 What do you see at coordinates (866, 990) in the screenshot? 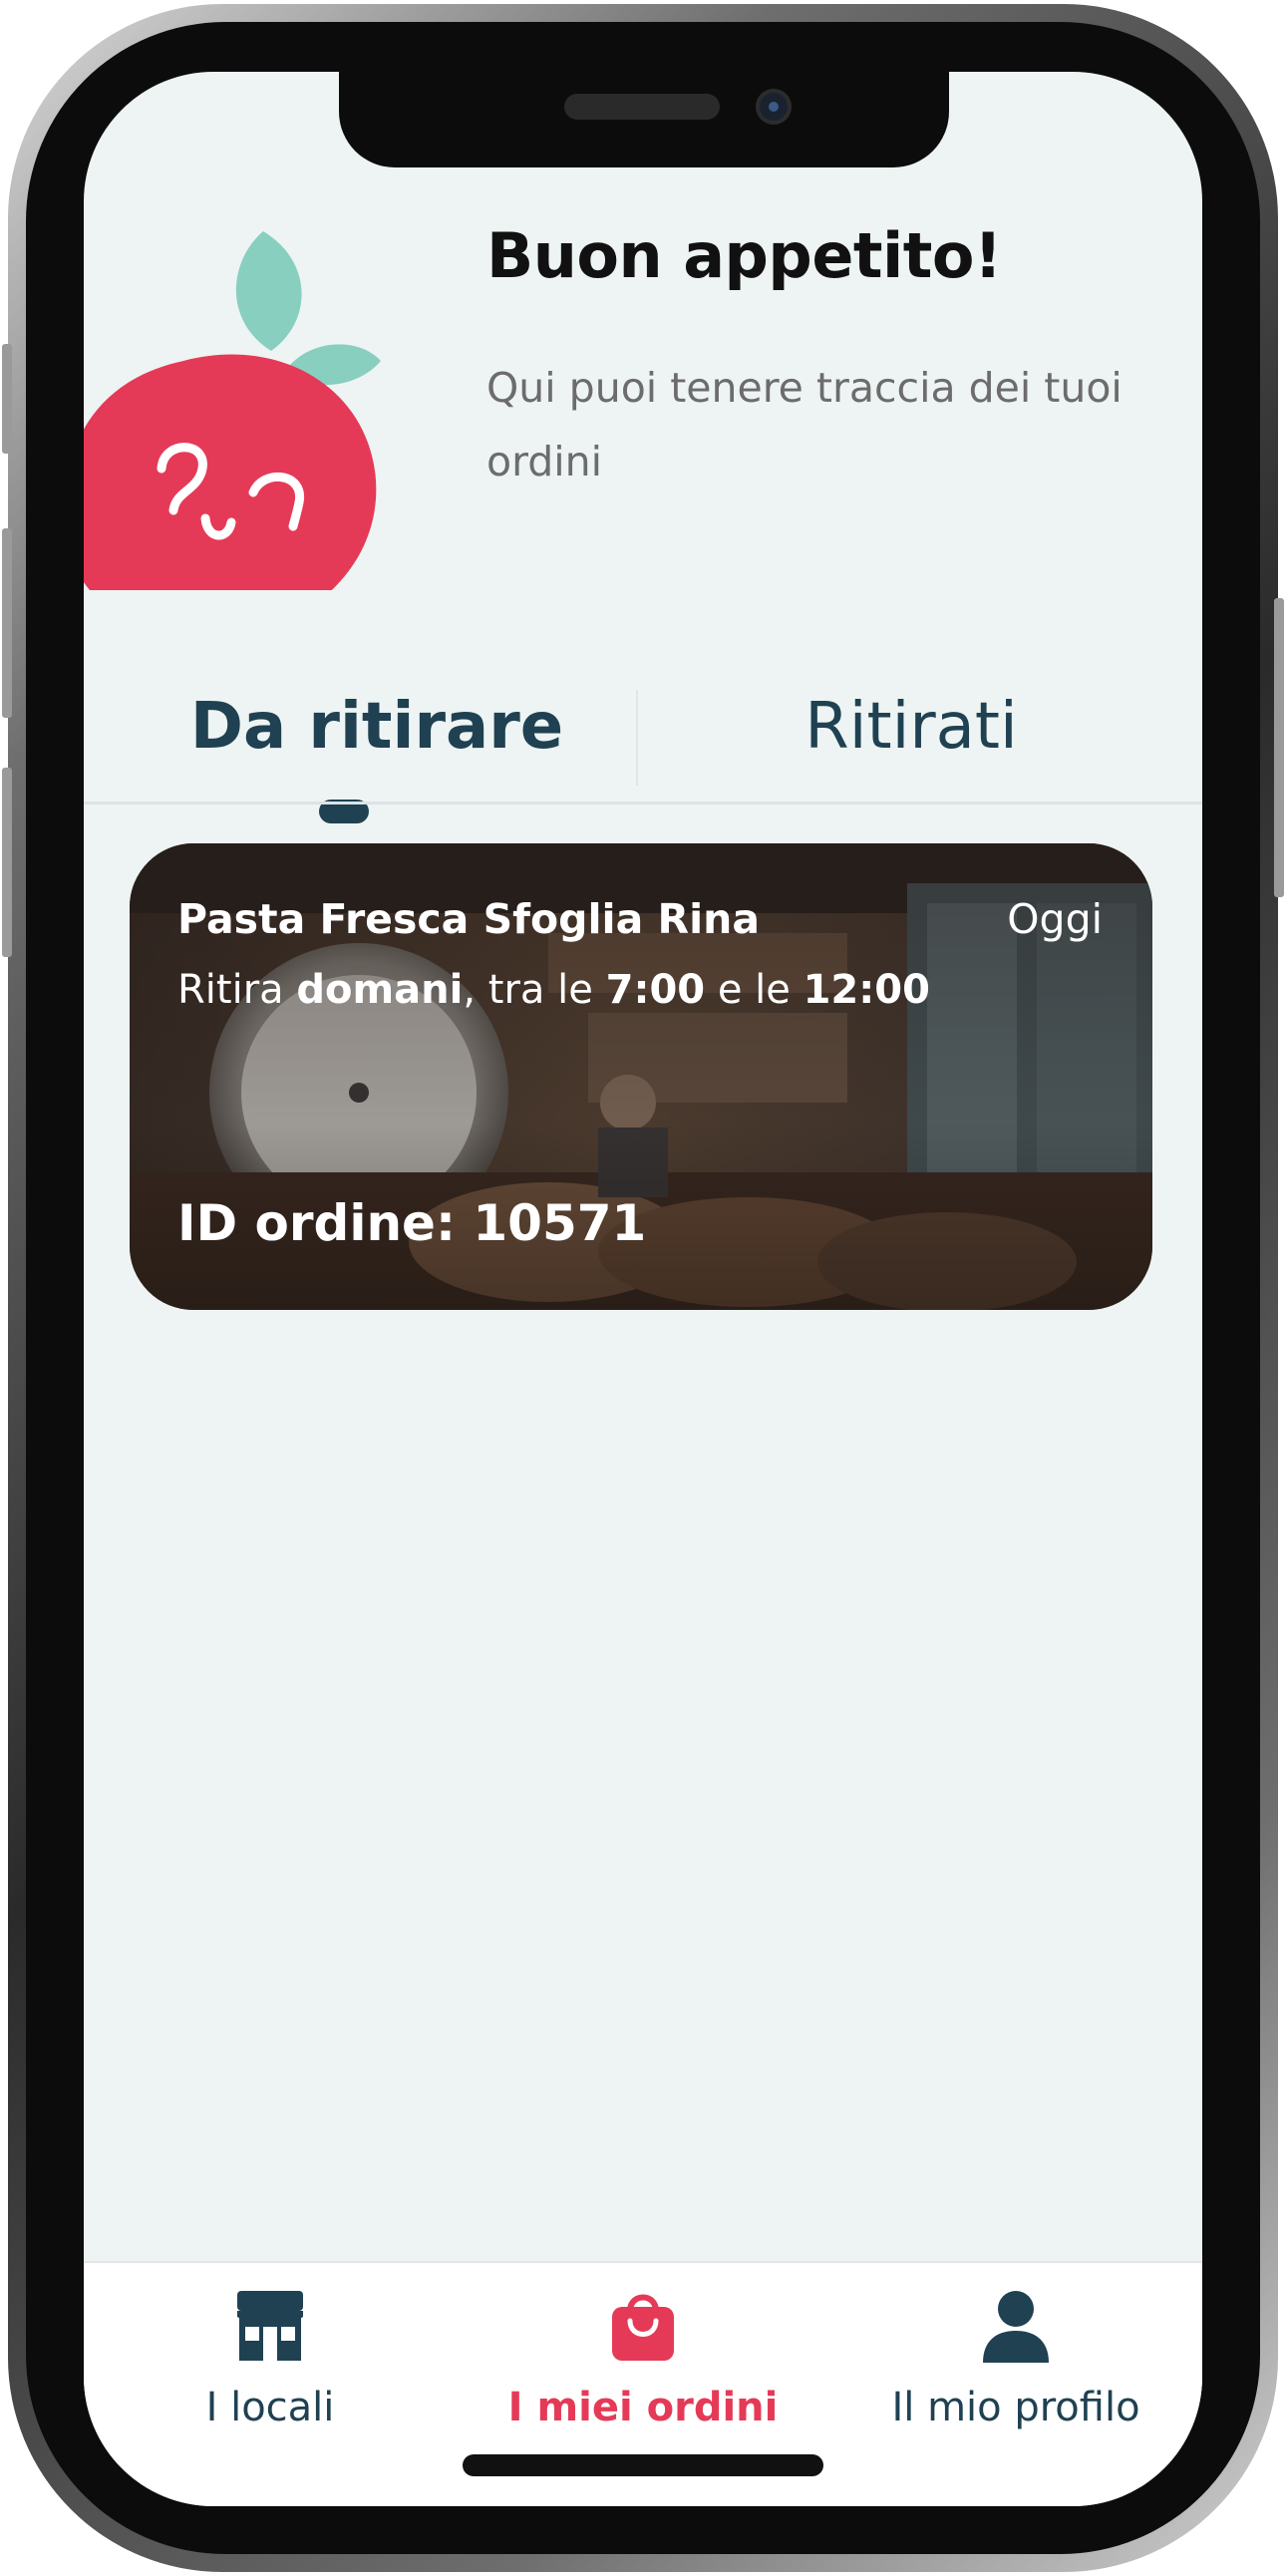
I see `pickup-end-time: 12:00` at bounding box center [866, 990].